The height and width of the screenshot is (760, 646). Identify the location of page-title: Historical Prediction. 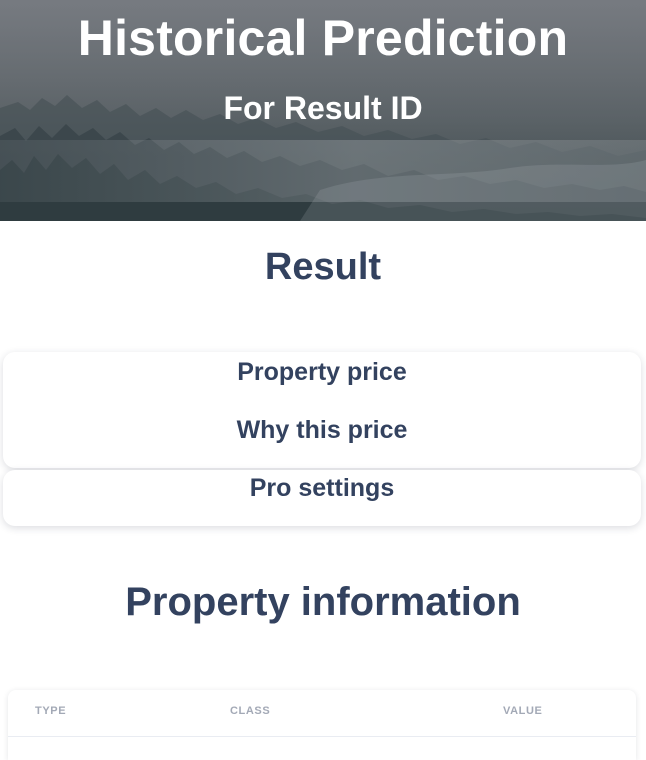
(323, 38).